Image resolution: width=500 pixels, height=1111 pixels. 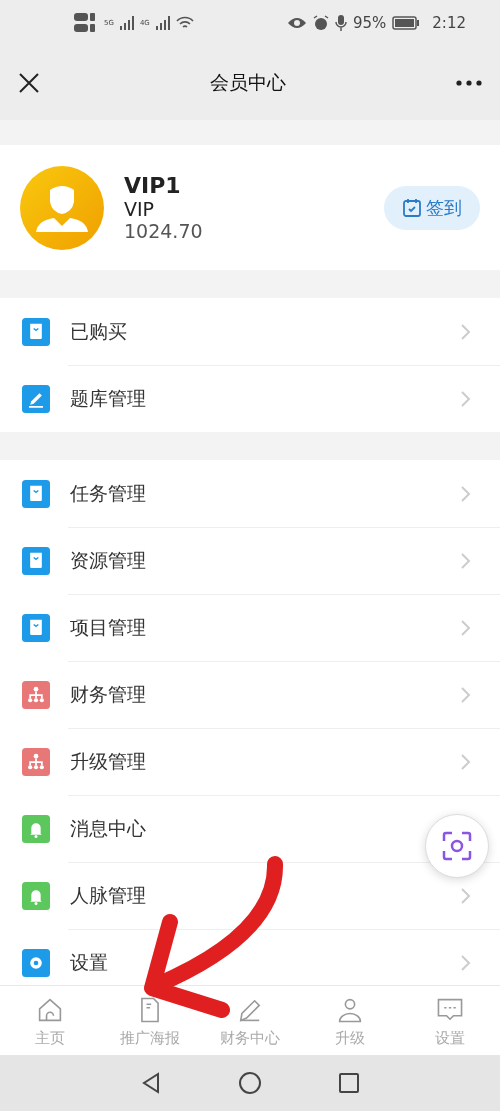 What do you see at coordinates (432, 207) in the screenshot?
I see `check-in-button: 签到` at bounding box center [432, 207].